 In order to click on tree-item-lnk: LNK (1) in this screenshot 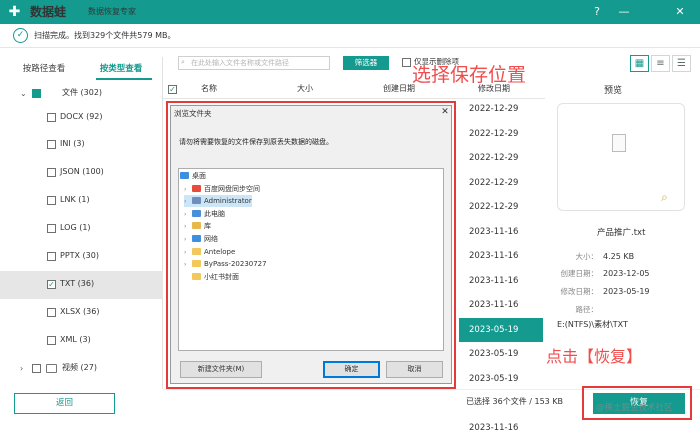, I will do `click(81, 201)`.